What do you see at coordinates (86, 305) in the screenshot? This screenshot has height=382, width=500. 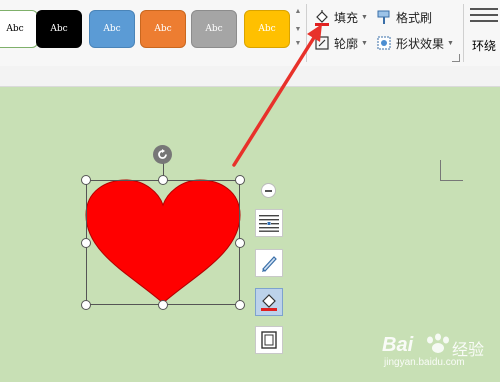 I see `resize-handle-bottom-left` at bounding box center [86, 305].